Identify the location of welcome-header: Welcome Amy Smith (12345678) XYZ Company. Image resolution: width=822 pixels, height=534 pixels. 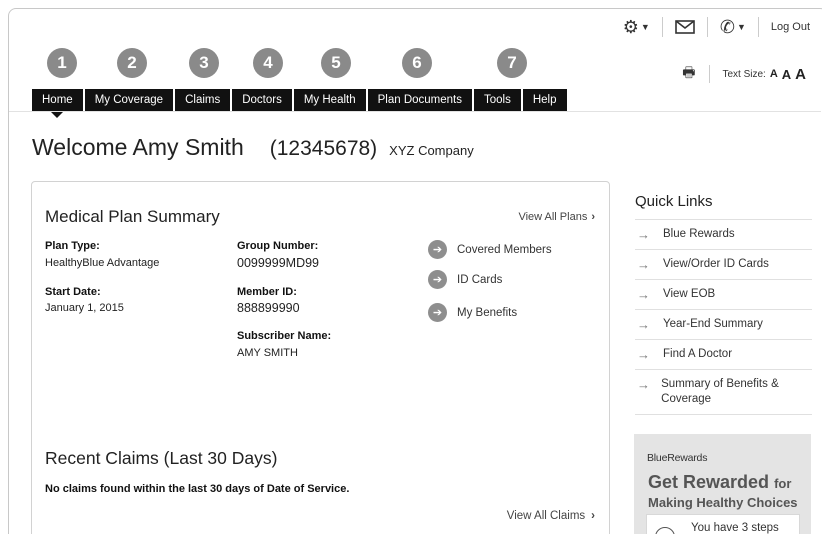
(253, 147).